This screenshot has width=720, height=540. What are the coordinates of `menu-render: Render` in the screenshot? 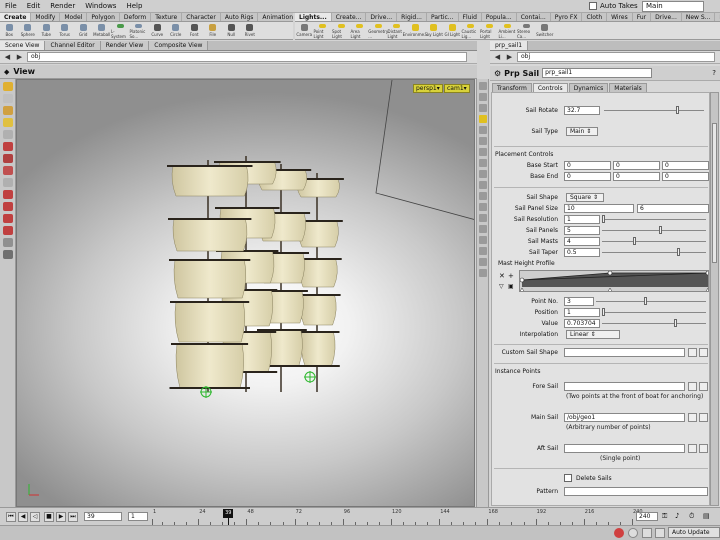 It's located at (62, 6).